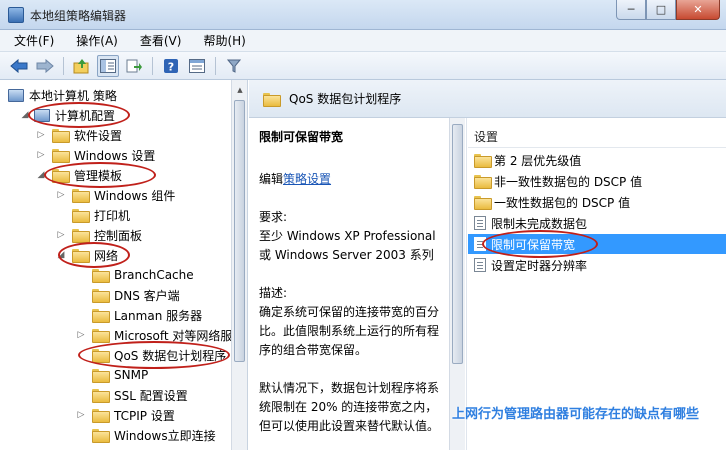 Image resolution: width=726 pixels, height=450 pixels. I want to click on tree-node-tcpip: ▷ TCPIP 设置, so click(125, 415).